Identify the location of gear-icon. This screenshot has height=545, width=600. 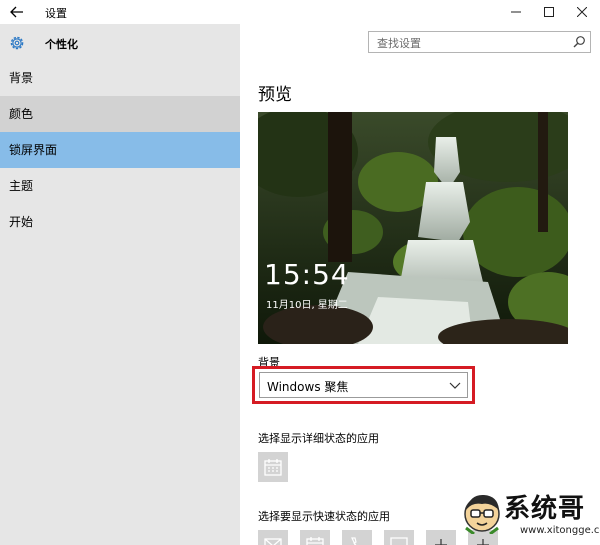
(17, 43).